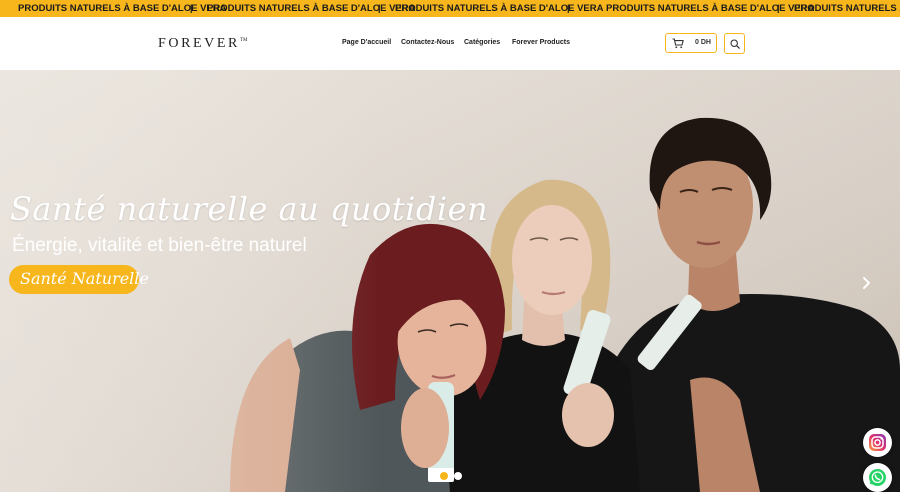 This screenshot has width=900, height=492. What do you see at coordinates (84, 278) in the screenshot?
I see `hero-cta-label: Santé Naturelle` at bounding box center [84, 278].